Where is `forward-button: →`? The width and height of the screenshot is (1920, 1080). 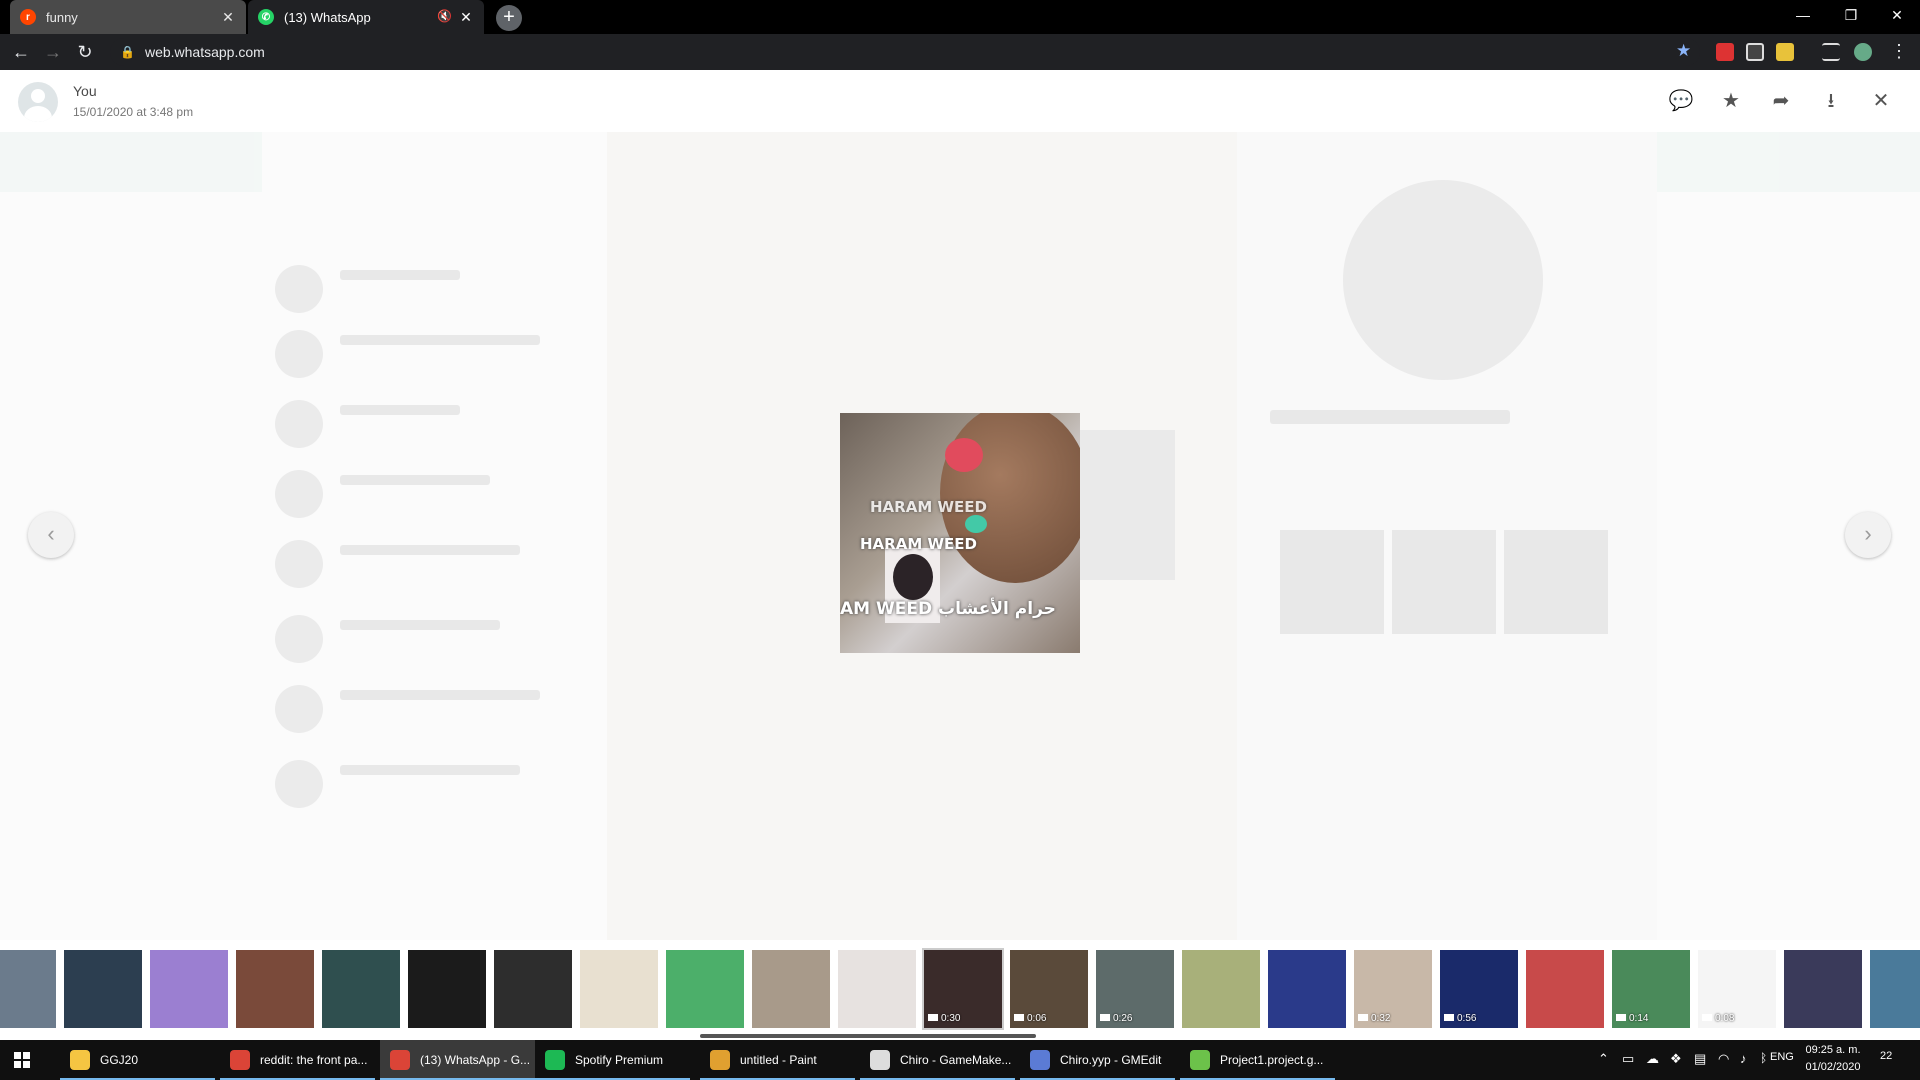 forward-button: → is located at coordinates (53, 52).